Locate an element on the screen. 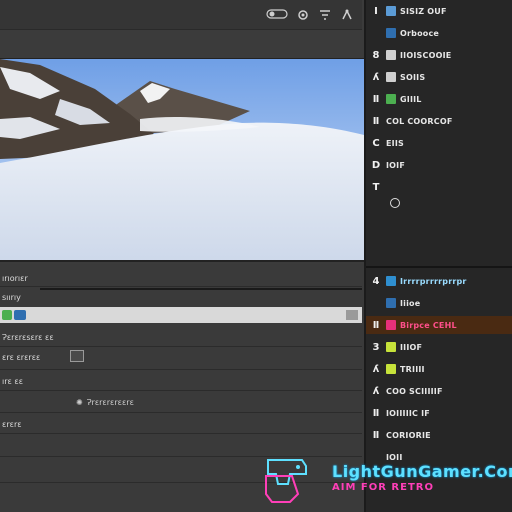  sidebar-item: D IOIF is located at coordinates (439, 165).